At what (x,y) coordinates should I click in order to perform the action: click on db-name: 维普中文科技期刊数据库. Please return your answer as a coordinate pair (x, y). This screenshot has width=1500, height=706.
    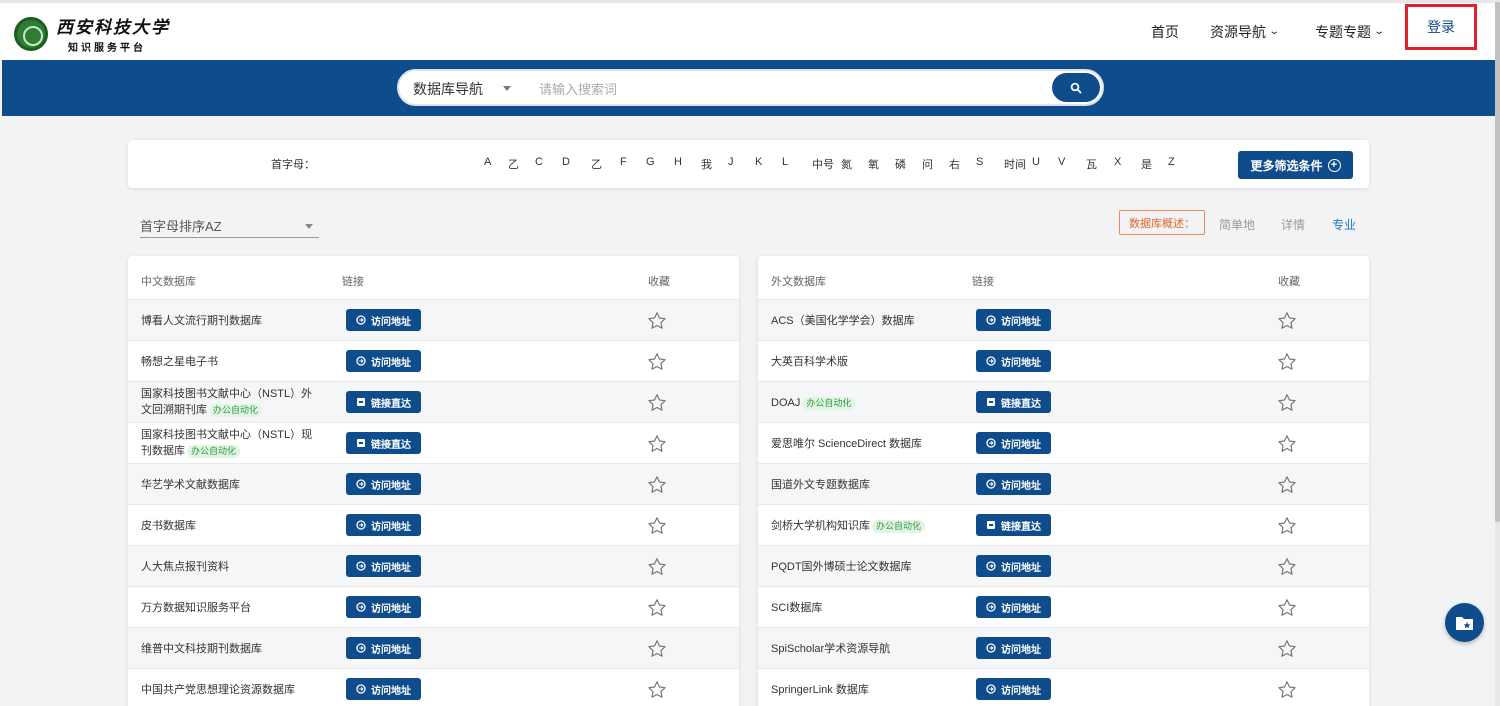
    Looking at the image, I should click on (201, 649).